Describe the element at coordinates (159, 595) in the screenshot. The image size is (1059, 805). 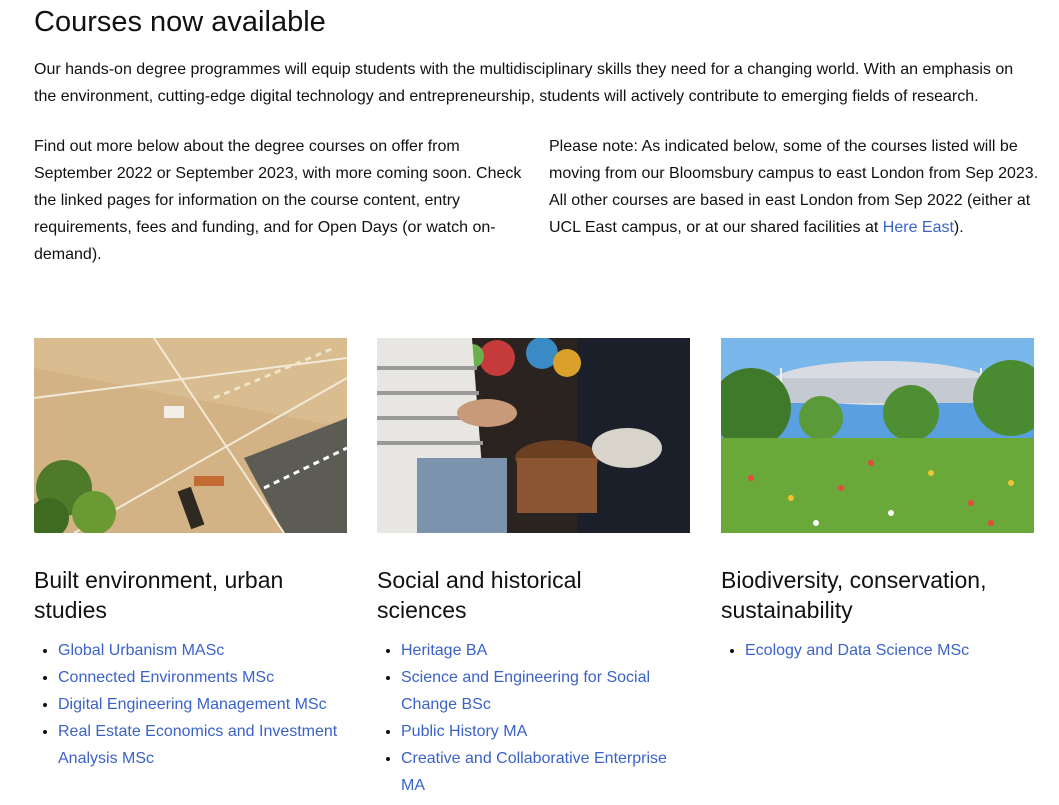
I see `category-heading: Built environment, urban studies` at that location.